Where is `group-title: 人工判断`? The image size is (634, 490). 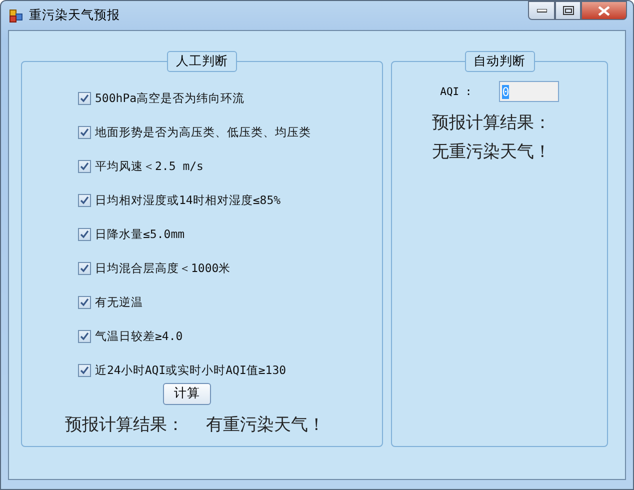 group-title: 人工判断 is located at coordinates (202, 61).